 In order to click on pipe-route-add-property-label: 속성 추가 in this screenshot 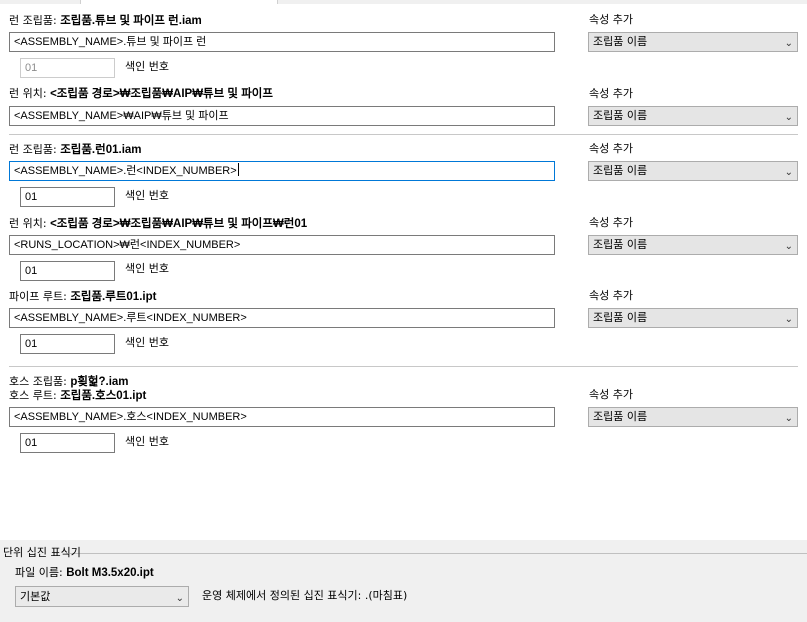, I will do `click(611, 295)`.